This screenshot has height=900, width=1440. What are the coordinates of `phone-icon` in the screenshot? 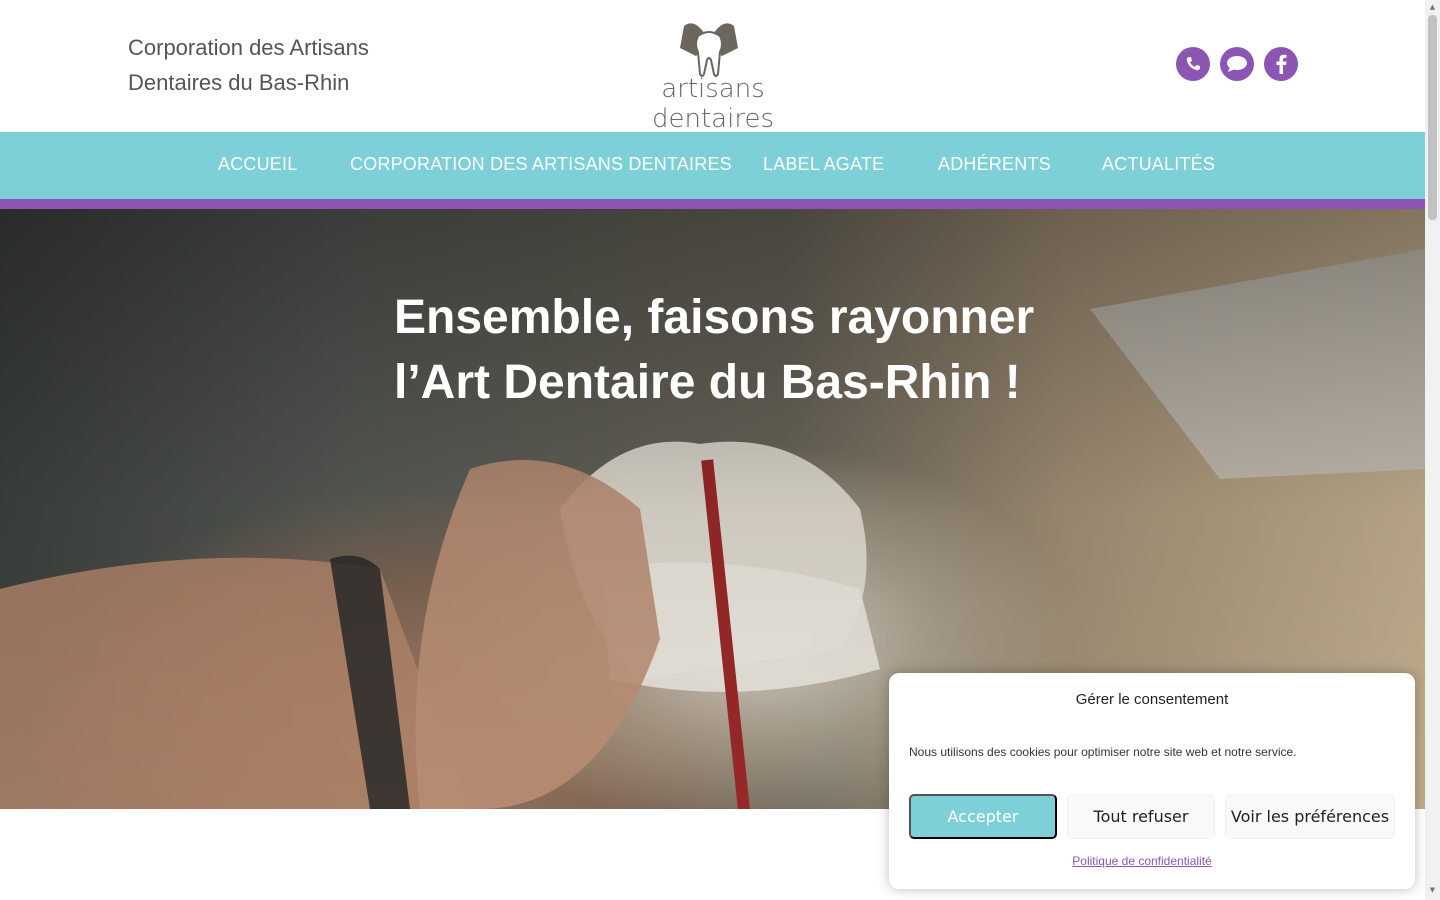 It's located at (1193, 64).